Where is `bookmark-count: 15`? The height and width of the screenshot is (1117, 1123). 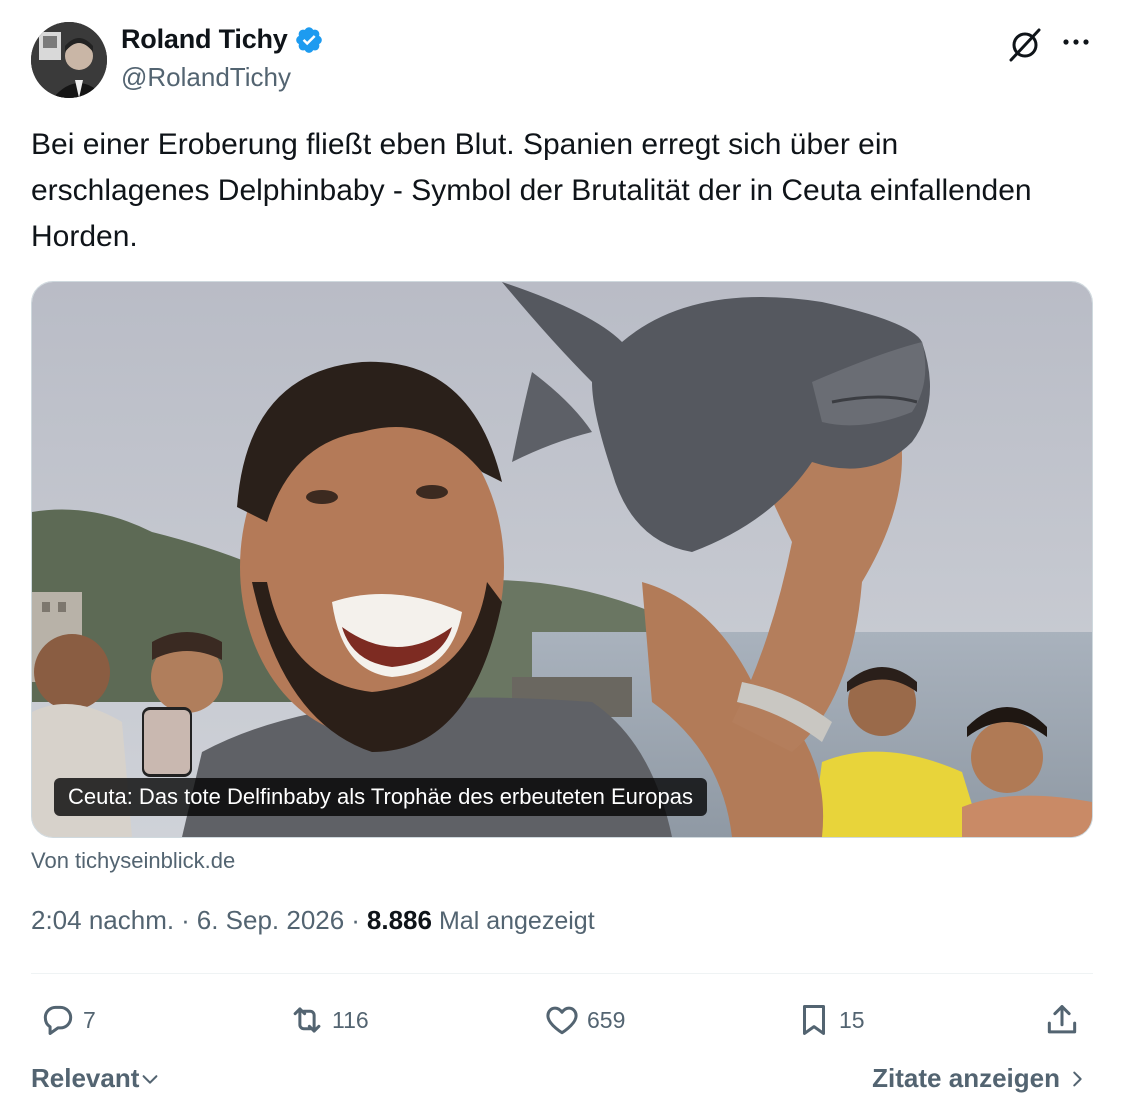
bookmark-count: 15 is located at coordinates (852, 1019).